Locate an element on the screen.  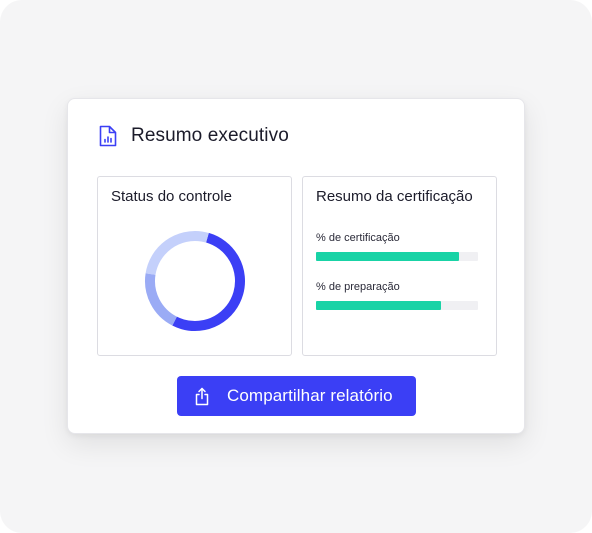
page-title: Resumo executivo is located at coordinates (210, 135).